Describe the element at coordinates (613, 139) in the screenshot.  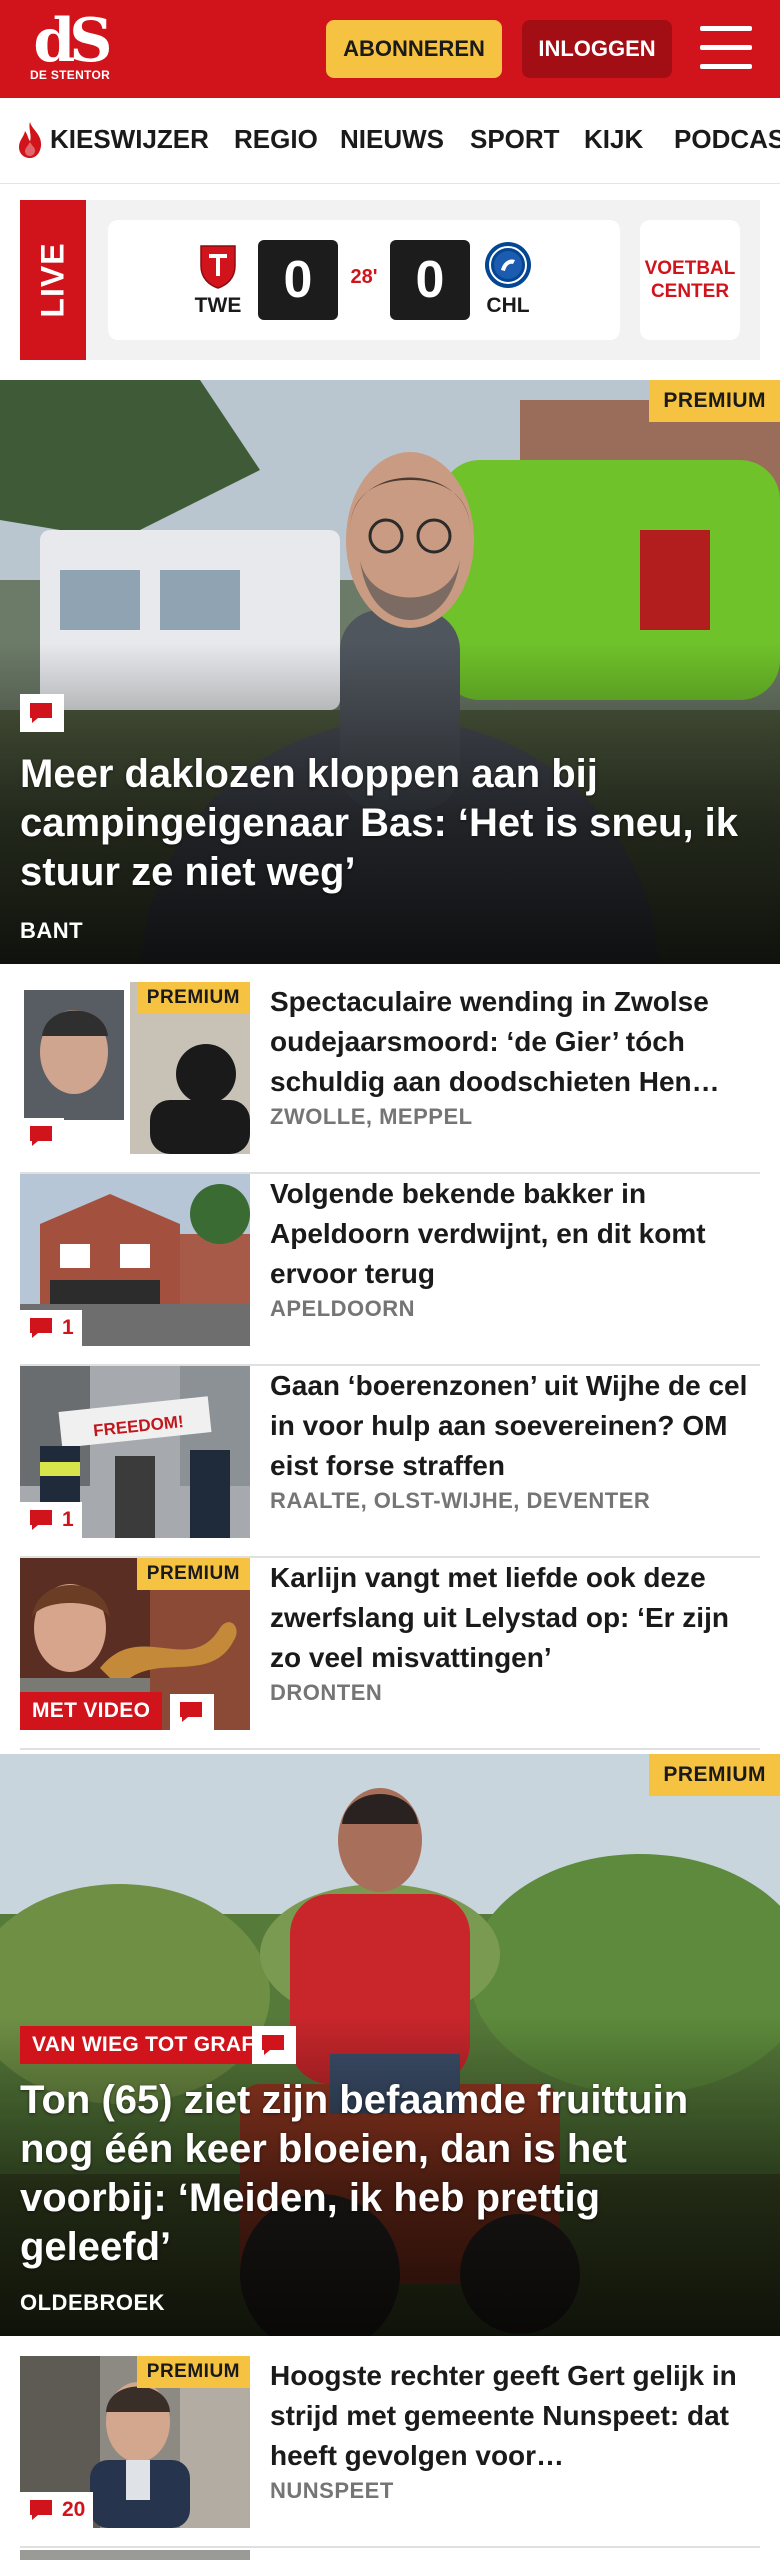
I see `nav-item-kijk: KIJK` at that location.